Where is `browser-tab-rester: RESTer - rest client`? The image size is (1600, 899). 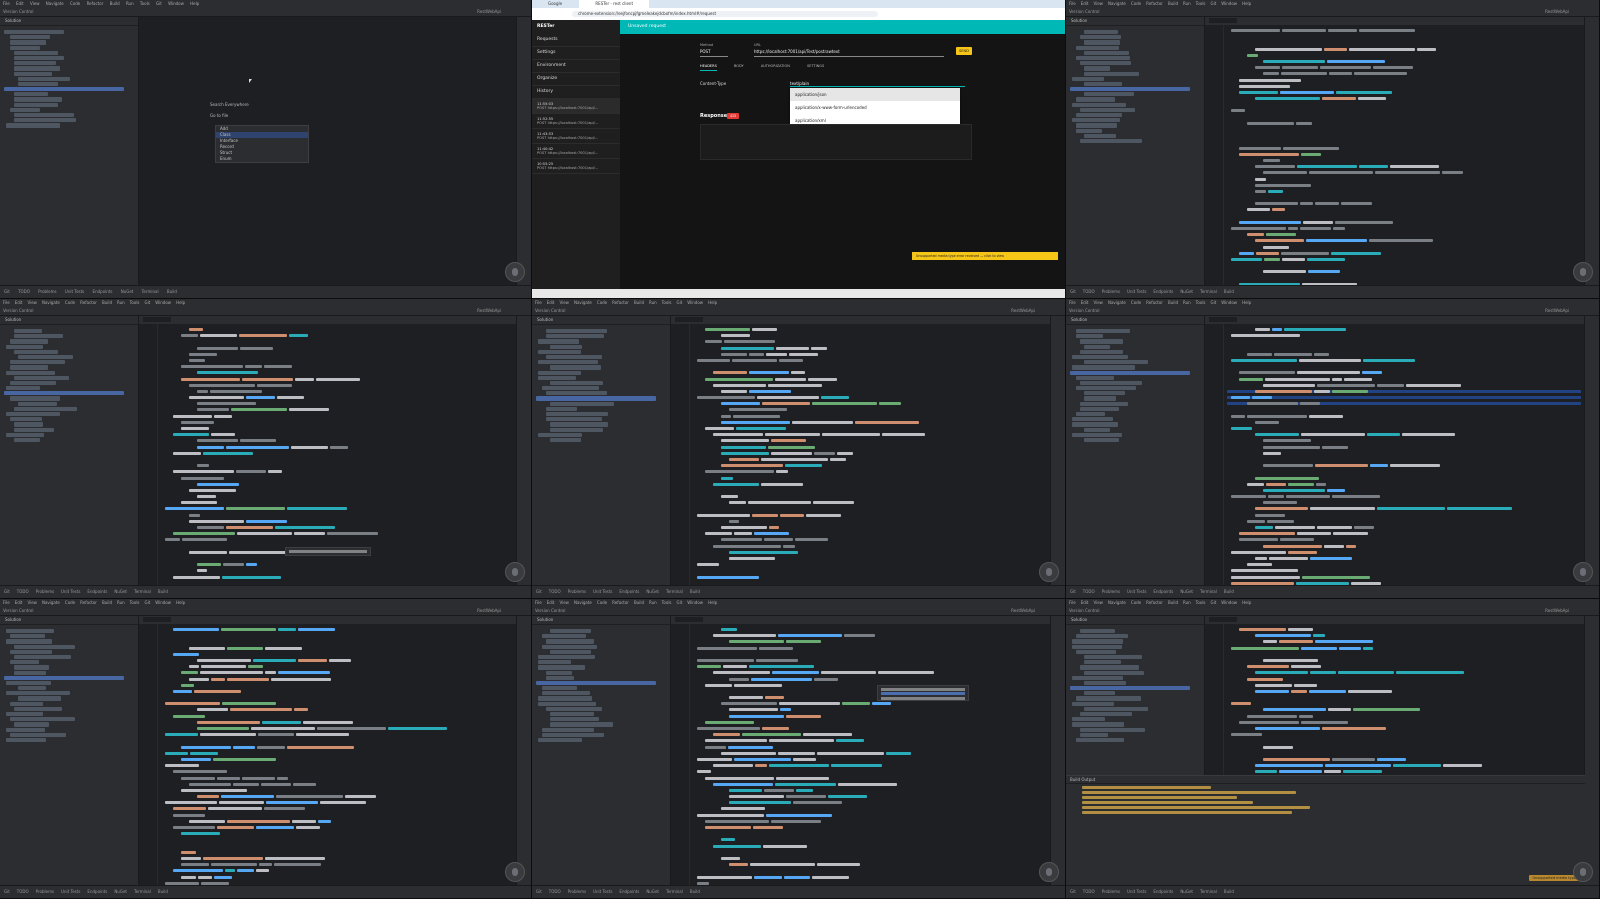 browser-tab-rester: RESTer - rest client is located at coordinates (614, 4).